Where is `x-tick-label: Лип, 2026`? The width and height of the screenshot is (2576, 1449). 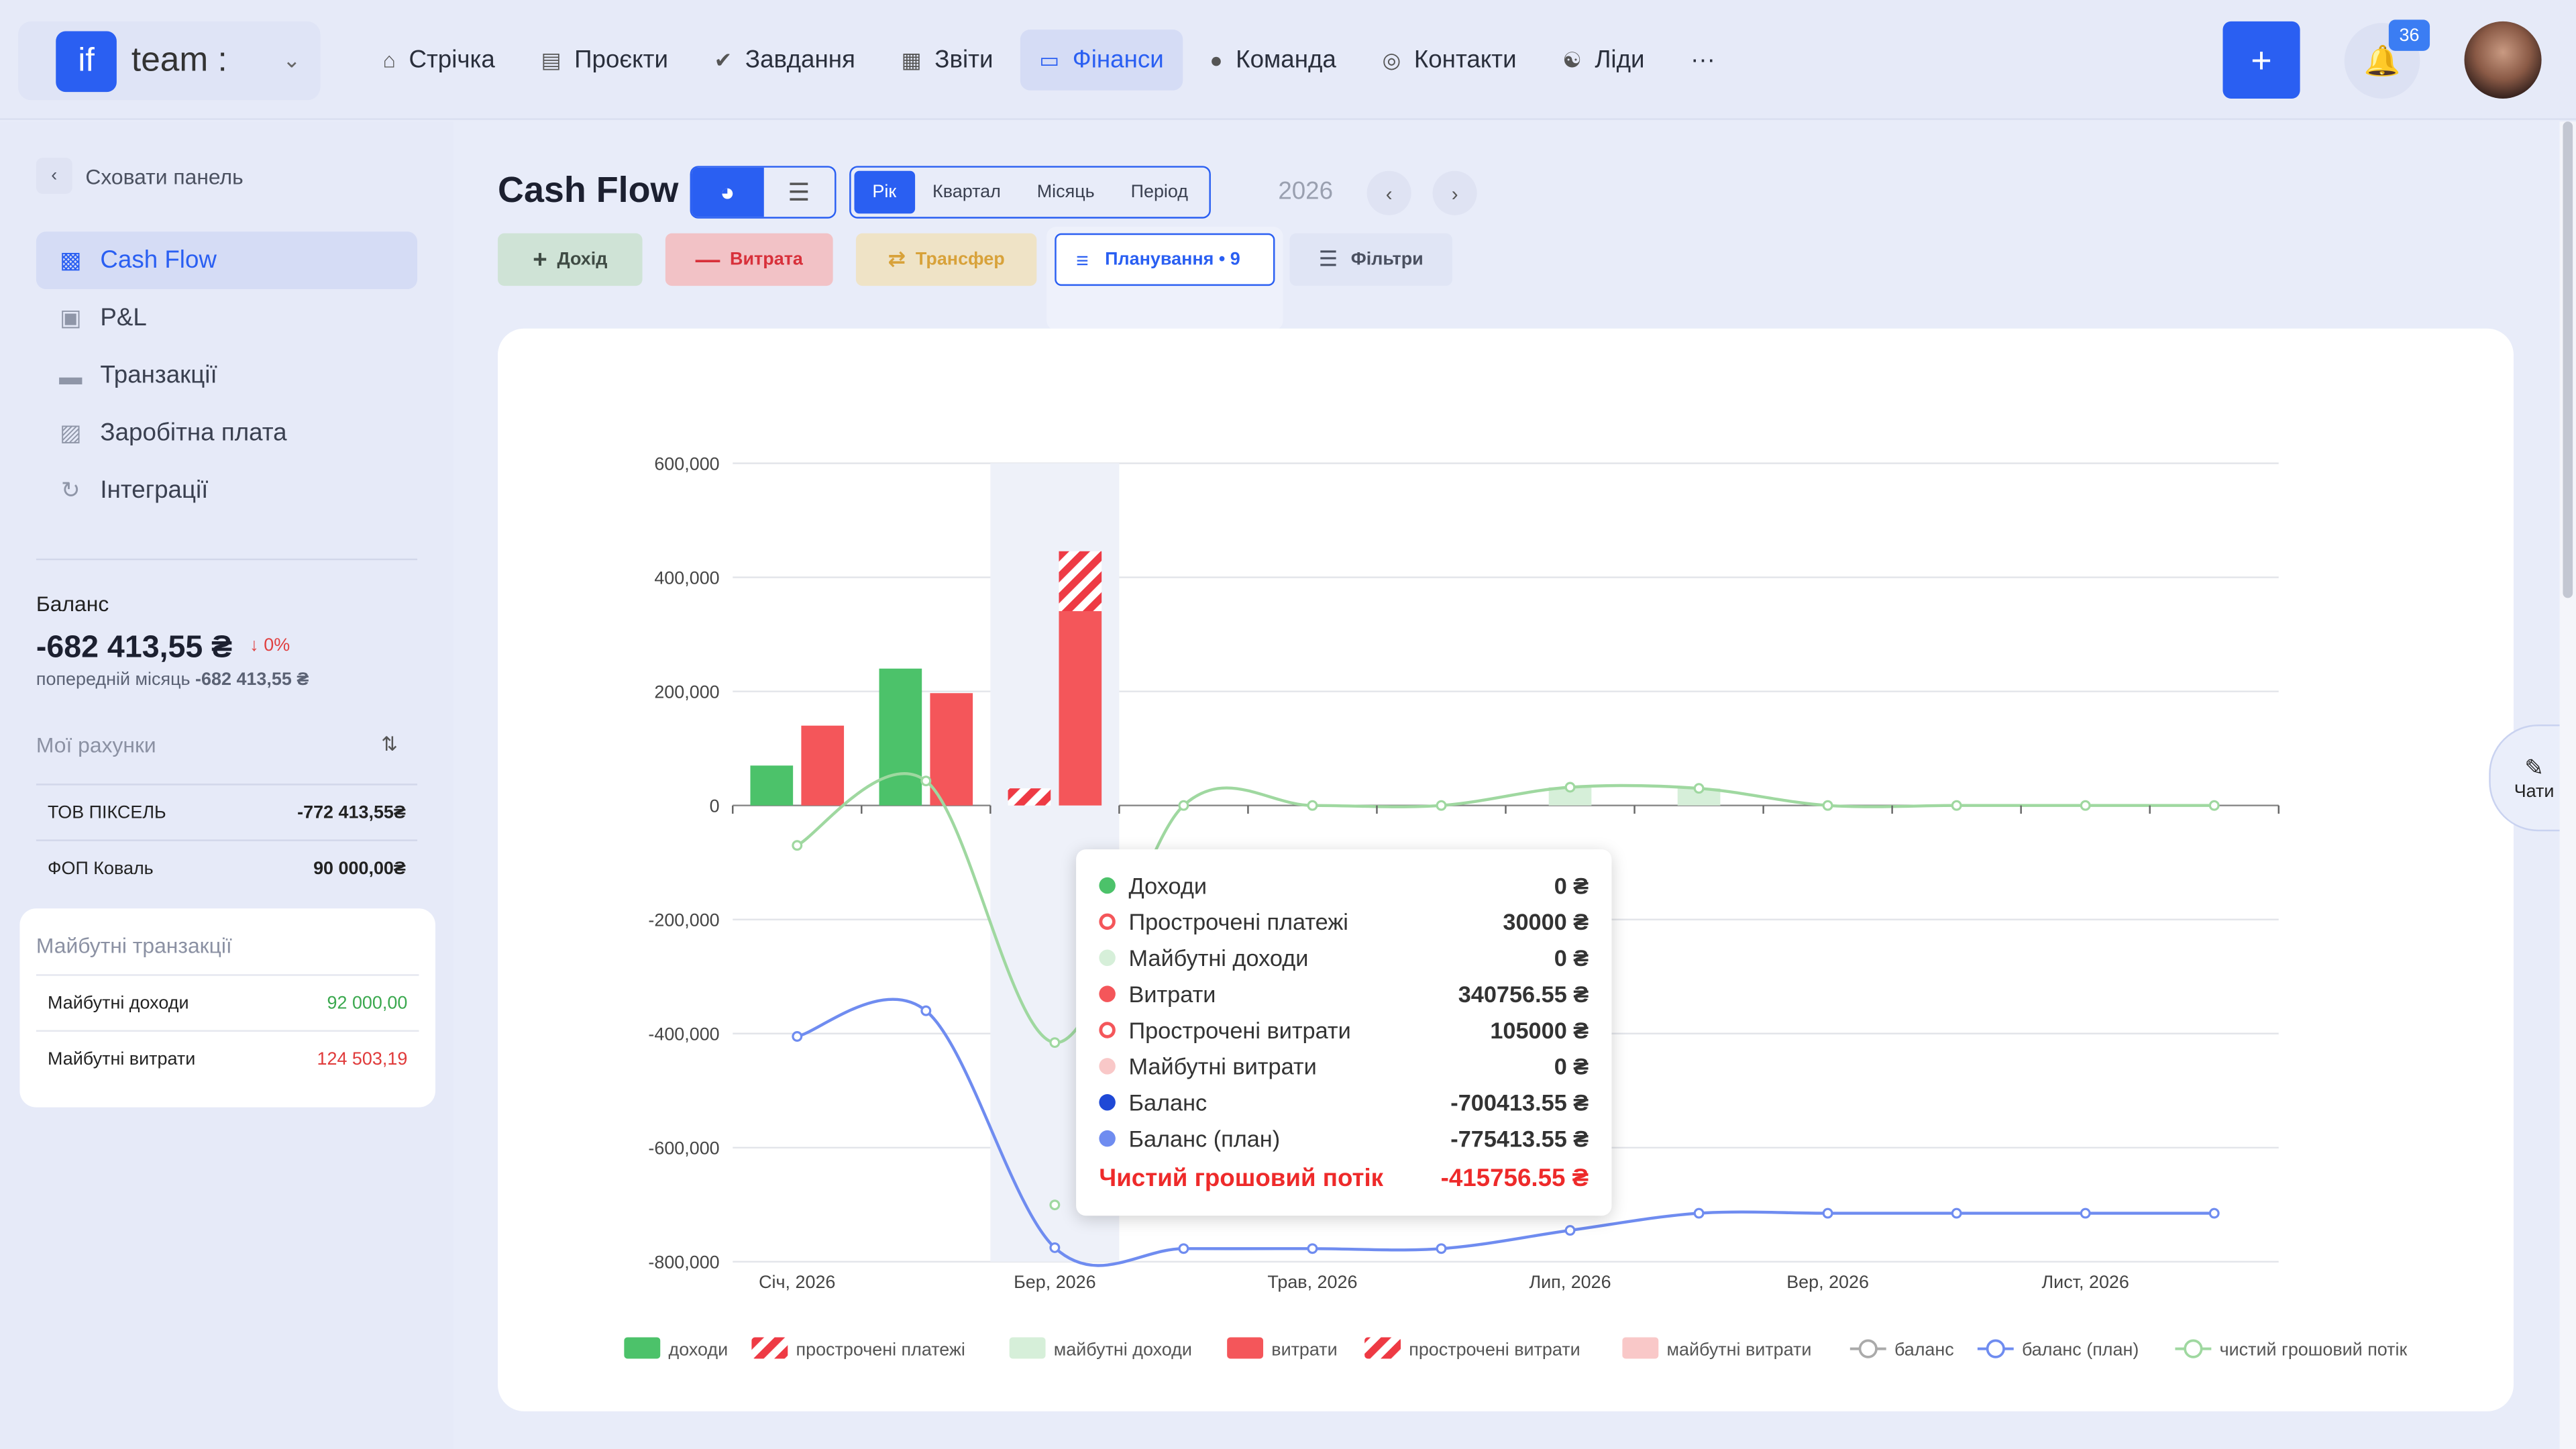 x-tick-label: Лип, 2026 is located at coordinates (1570, 1282).